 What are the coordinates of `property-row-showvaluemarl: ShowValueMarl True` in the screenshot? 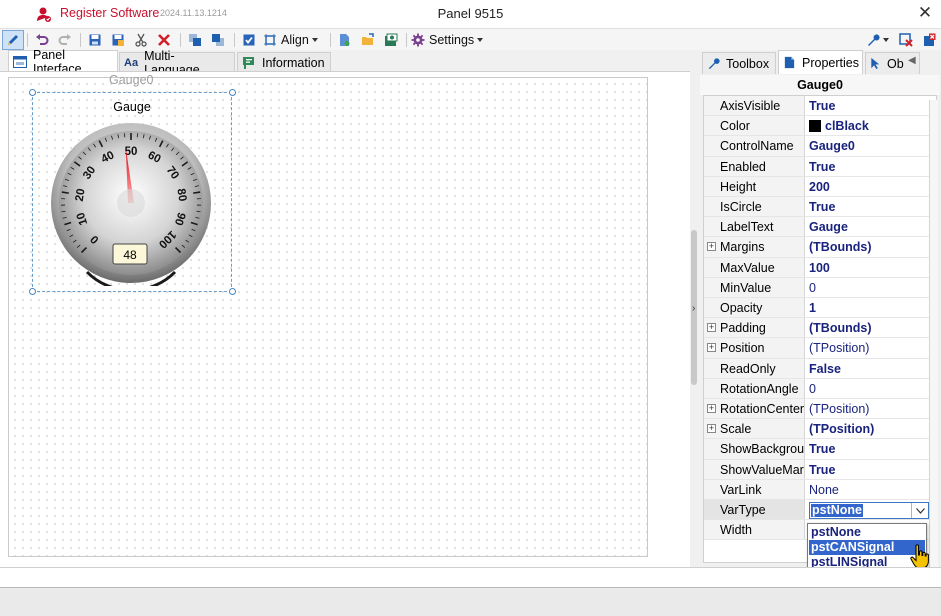 It's located at (820, 469).